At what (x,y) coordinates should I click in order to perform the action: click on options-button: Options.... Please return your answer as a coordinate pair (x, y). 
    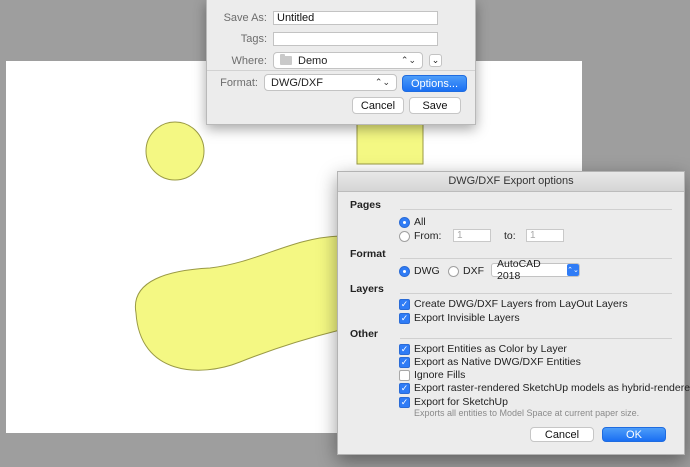
    Looking at the image, I should click on (434, 83).